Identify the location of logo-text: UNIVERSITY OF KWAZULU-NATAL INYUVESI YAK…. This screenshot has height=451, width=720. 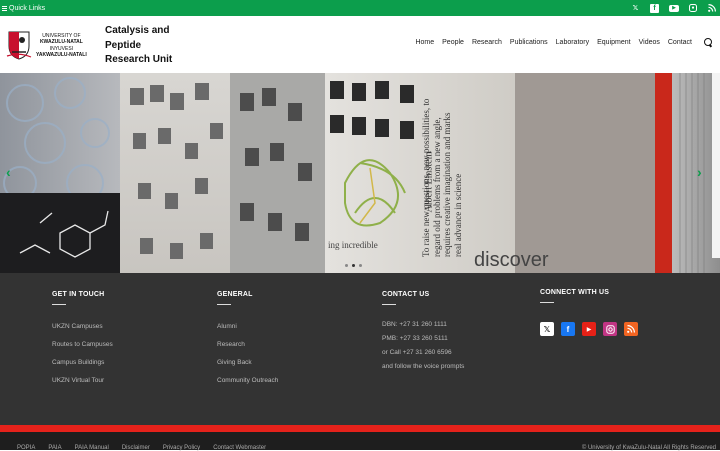
(61, 45).